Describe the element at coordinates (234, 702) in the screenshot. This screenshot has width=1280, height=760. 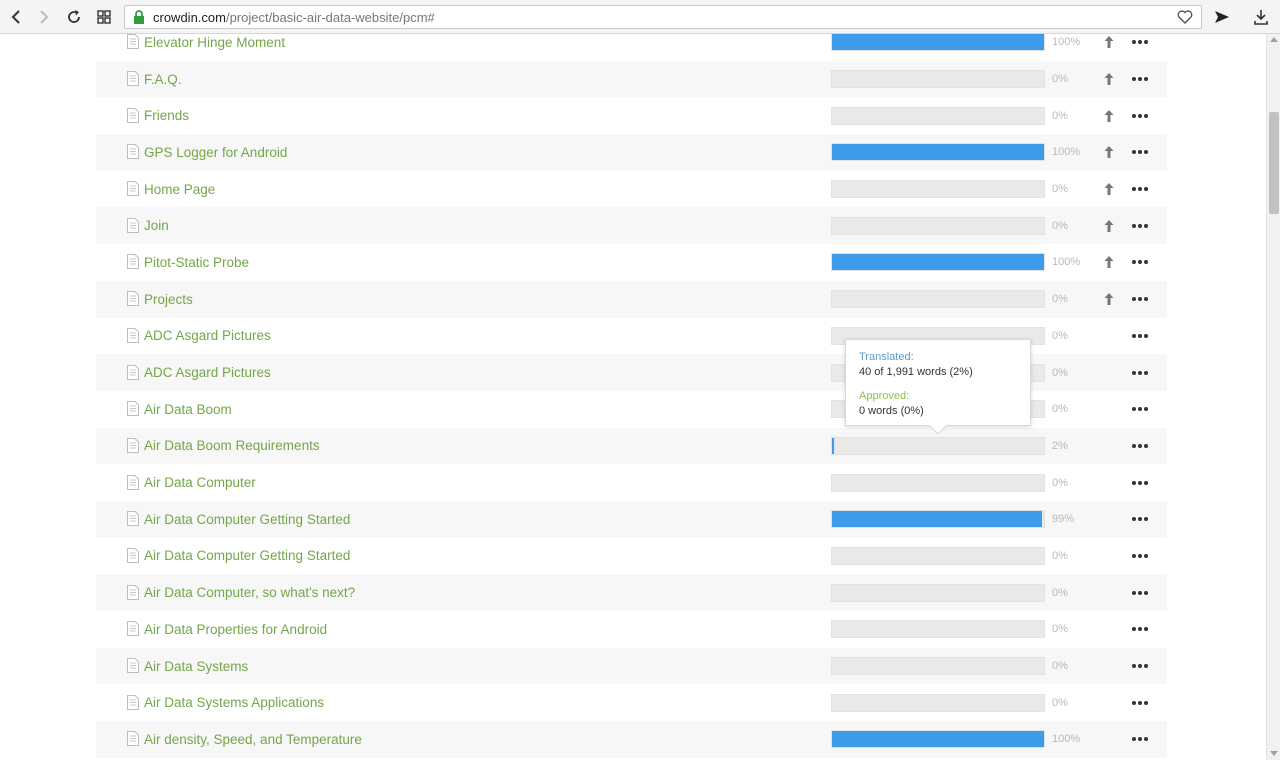
I see `file-name-link: Air Data Systems Applications` at that location.